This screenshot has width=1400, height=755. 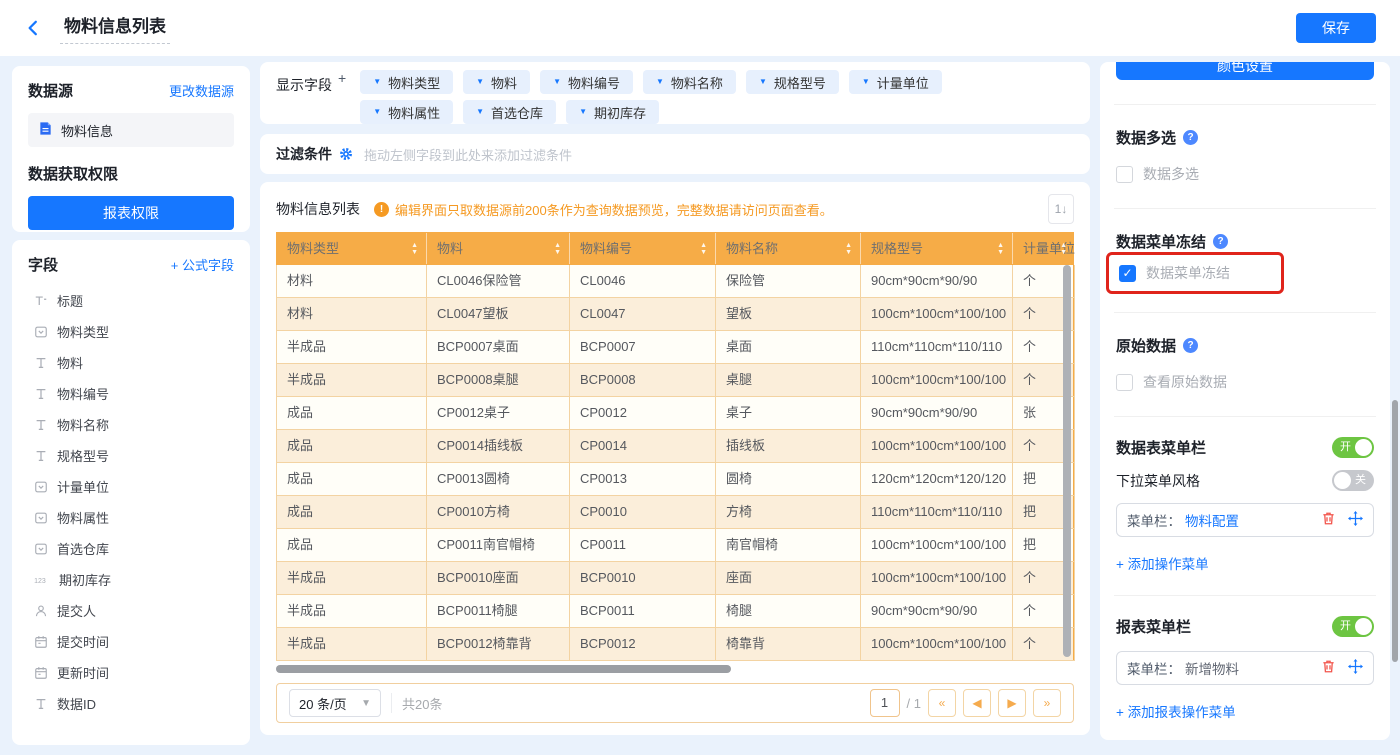 I want to click on field-item: 首选仓库, so click(x=131, y=548).